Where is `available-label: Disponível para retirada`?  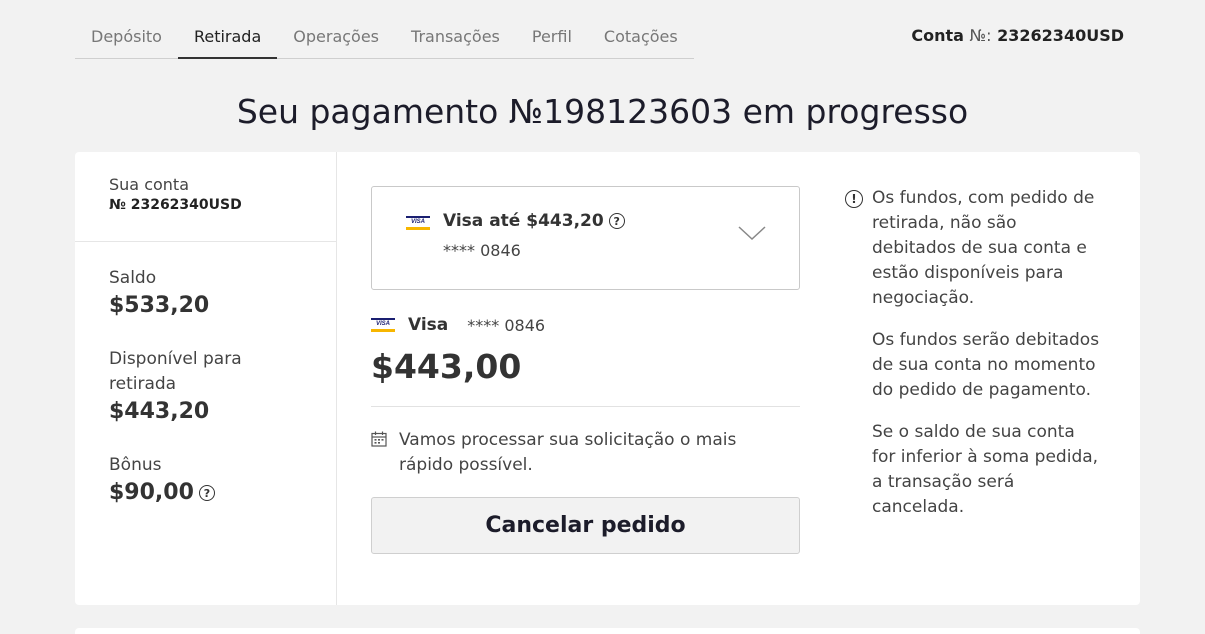
available-label: Disponível para retirada is located at coordinates (175, 371).